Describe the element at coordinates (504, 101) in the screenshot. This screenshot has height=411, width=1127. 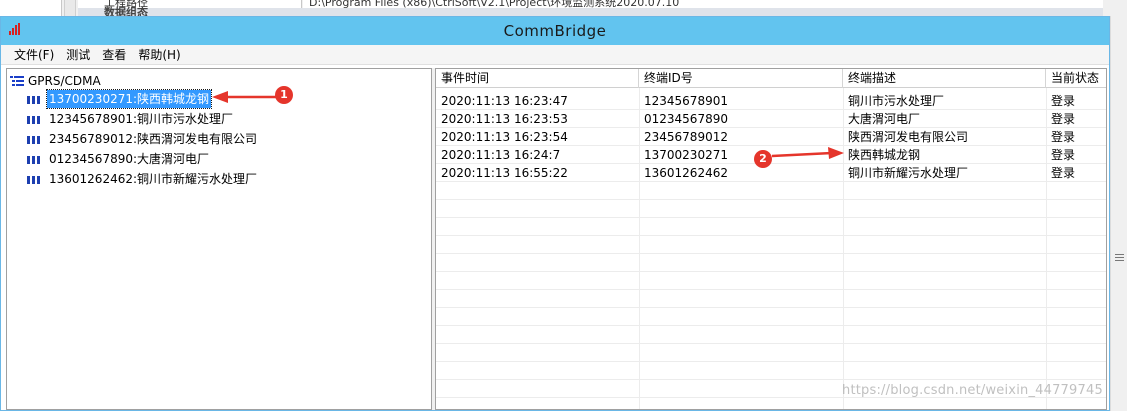
I see `cell-event-time: 2020:11:13 16:23:47` at that location.